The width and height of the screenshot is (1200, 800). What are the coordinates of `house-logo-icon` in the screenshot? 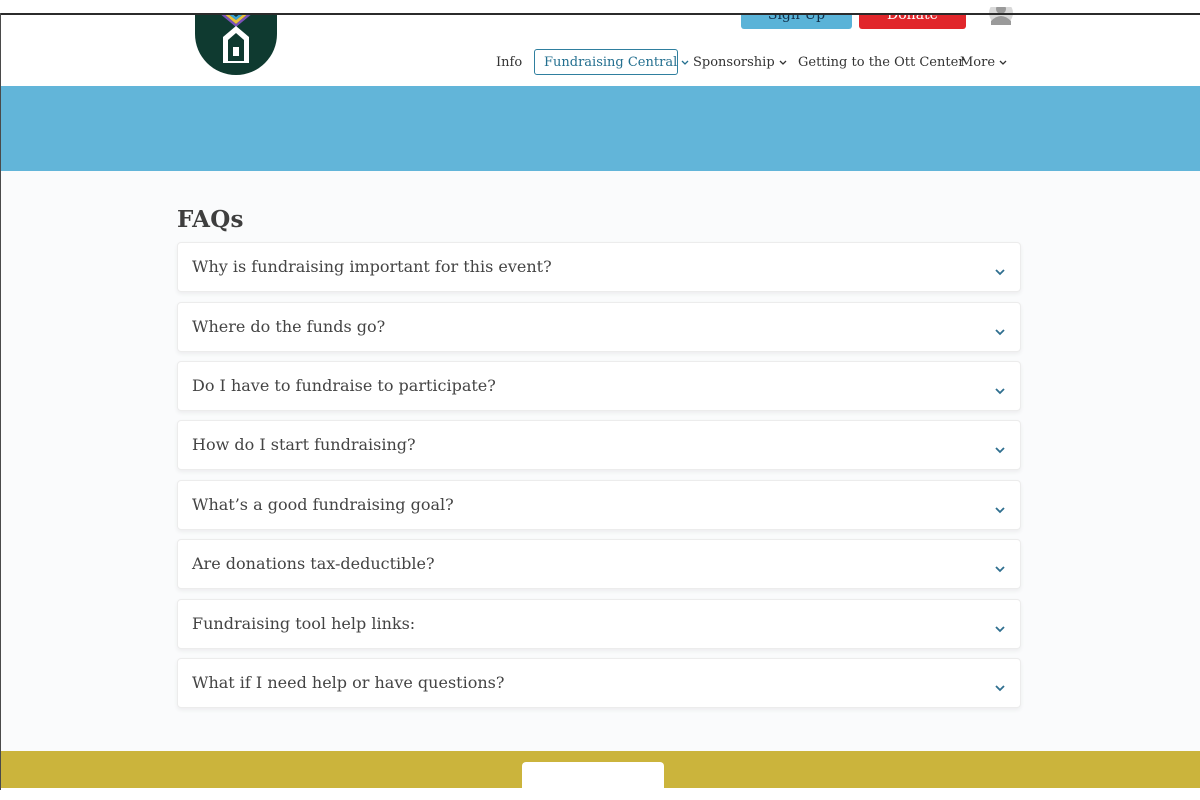 It's located at (236, 44).